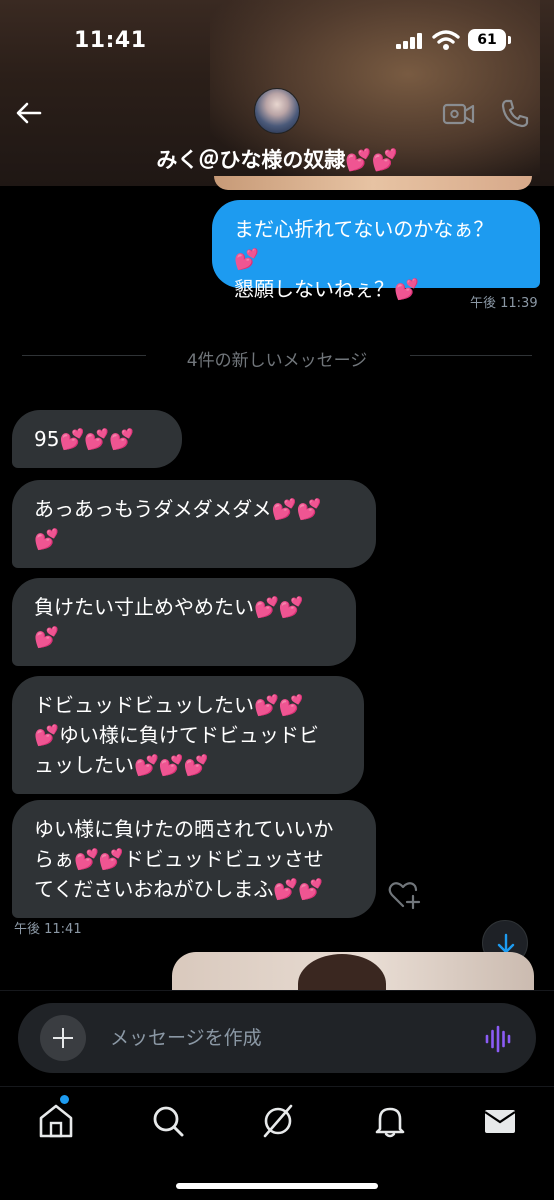  Describe the element at coordinates (277, 1186) in the screenshot. I see `home-indicator` at that location.